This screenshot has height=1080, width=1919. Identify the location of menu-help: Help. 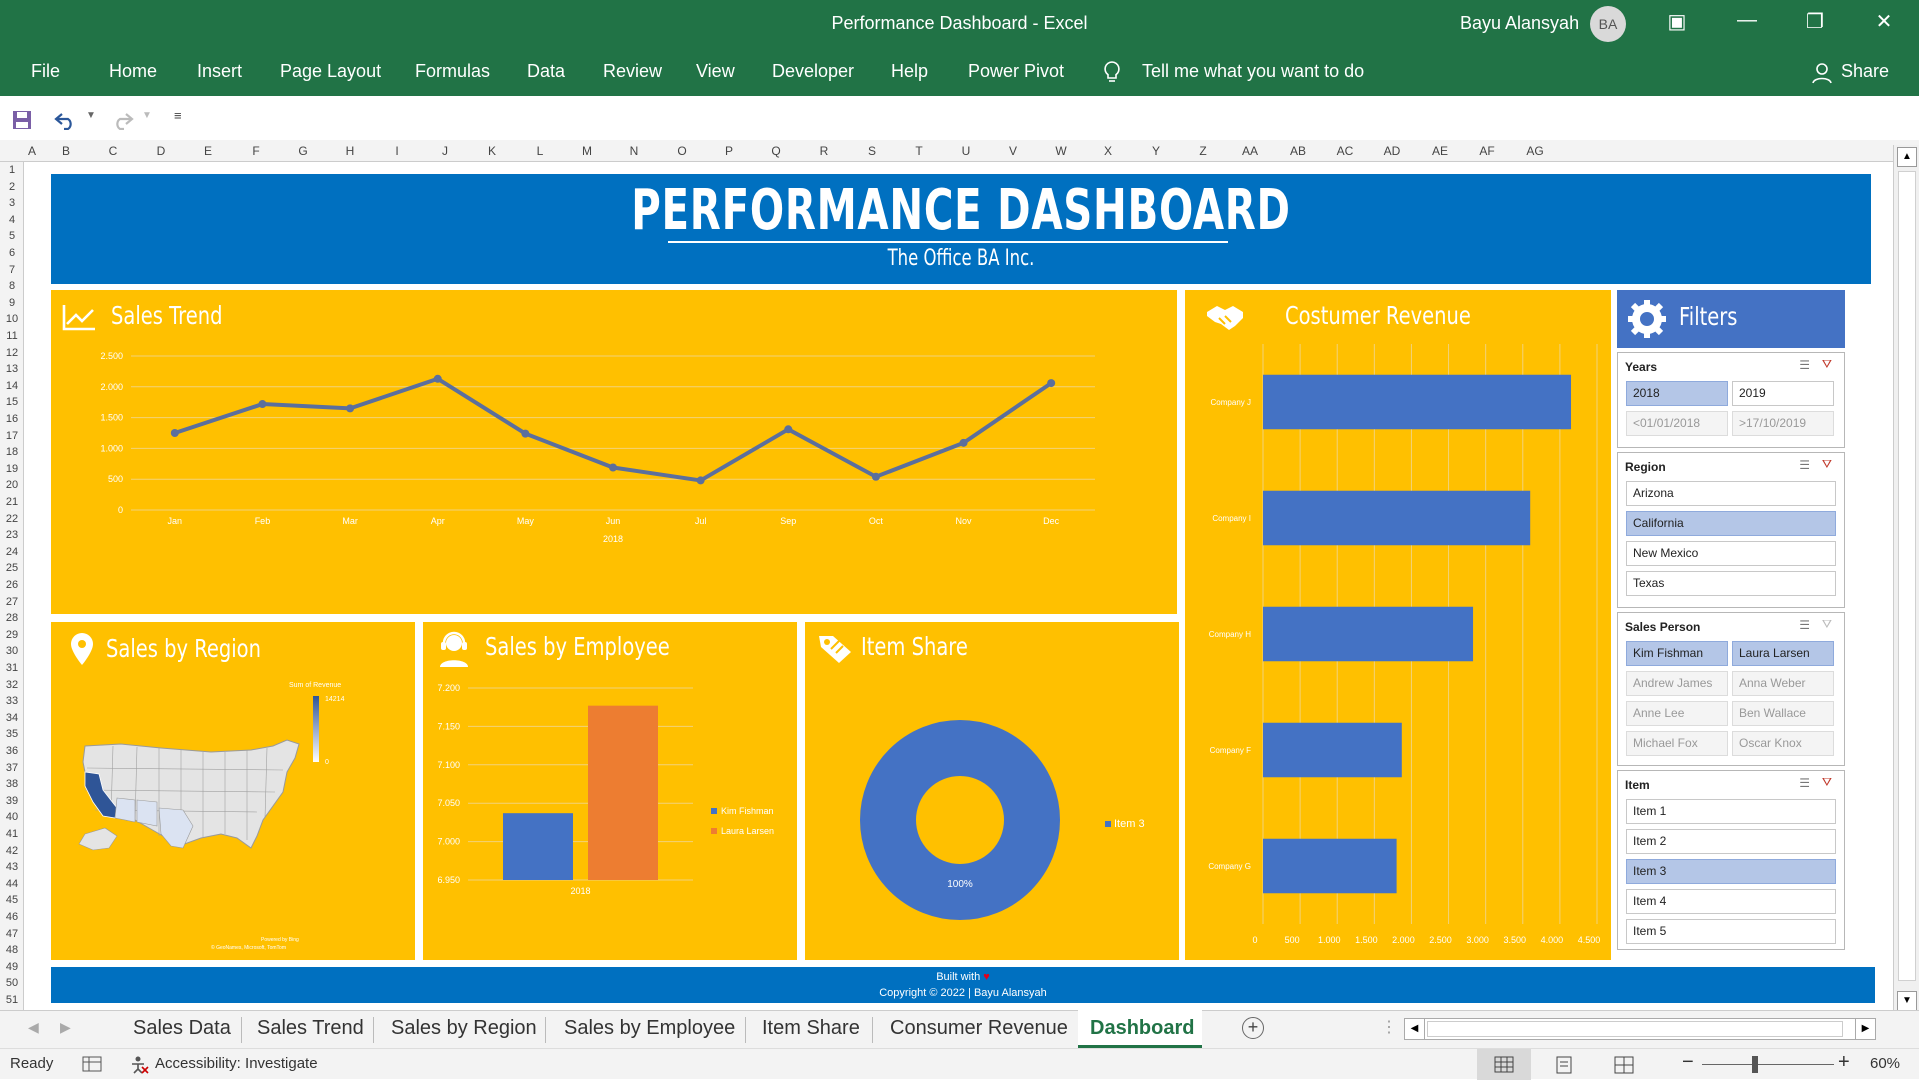
(909, 71).